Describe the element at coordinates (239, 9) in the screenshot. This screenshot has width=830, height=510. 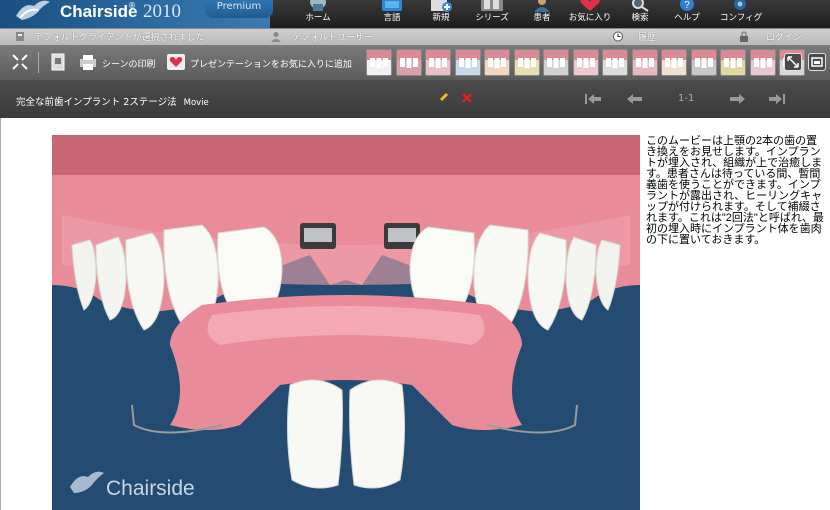
I see `premium-badge: Premium` at that location.